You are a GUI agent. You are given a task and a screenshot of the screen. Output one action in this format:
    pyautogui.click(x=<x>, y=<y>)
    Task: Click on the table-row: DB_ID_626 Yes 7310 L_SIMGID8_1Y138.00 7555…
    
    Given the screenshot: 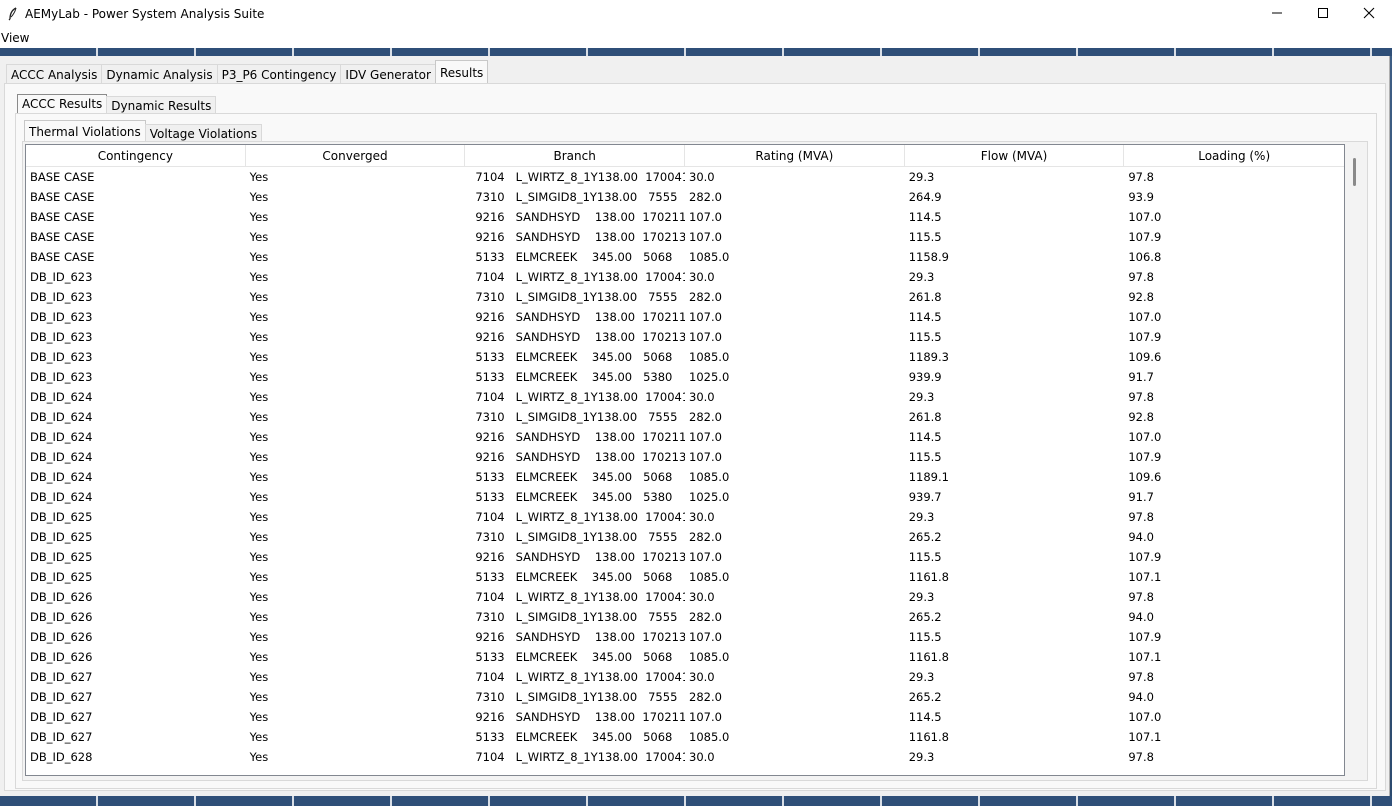 What is the action you would take?
    pyautogui.click(x=685, y=617)
    